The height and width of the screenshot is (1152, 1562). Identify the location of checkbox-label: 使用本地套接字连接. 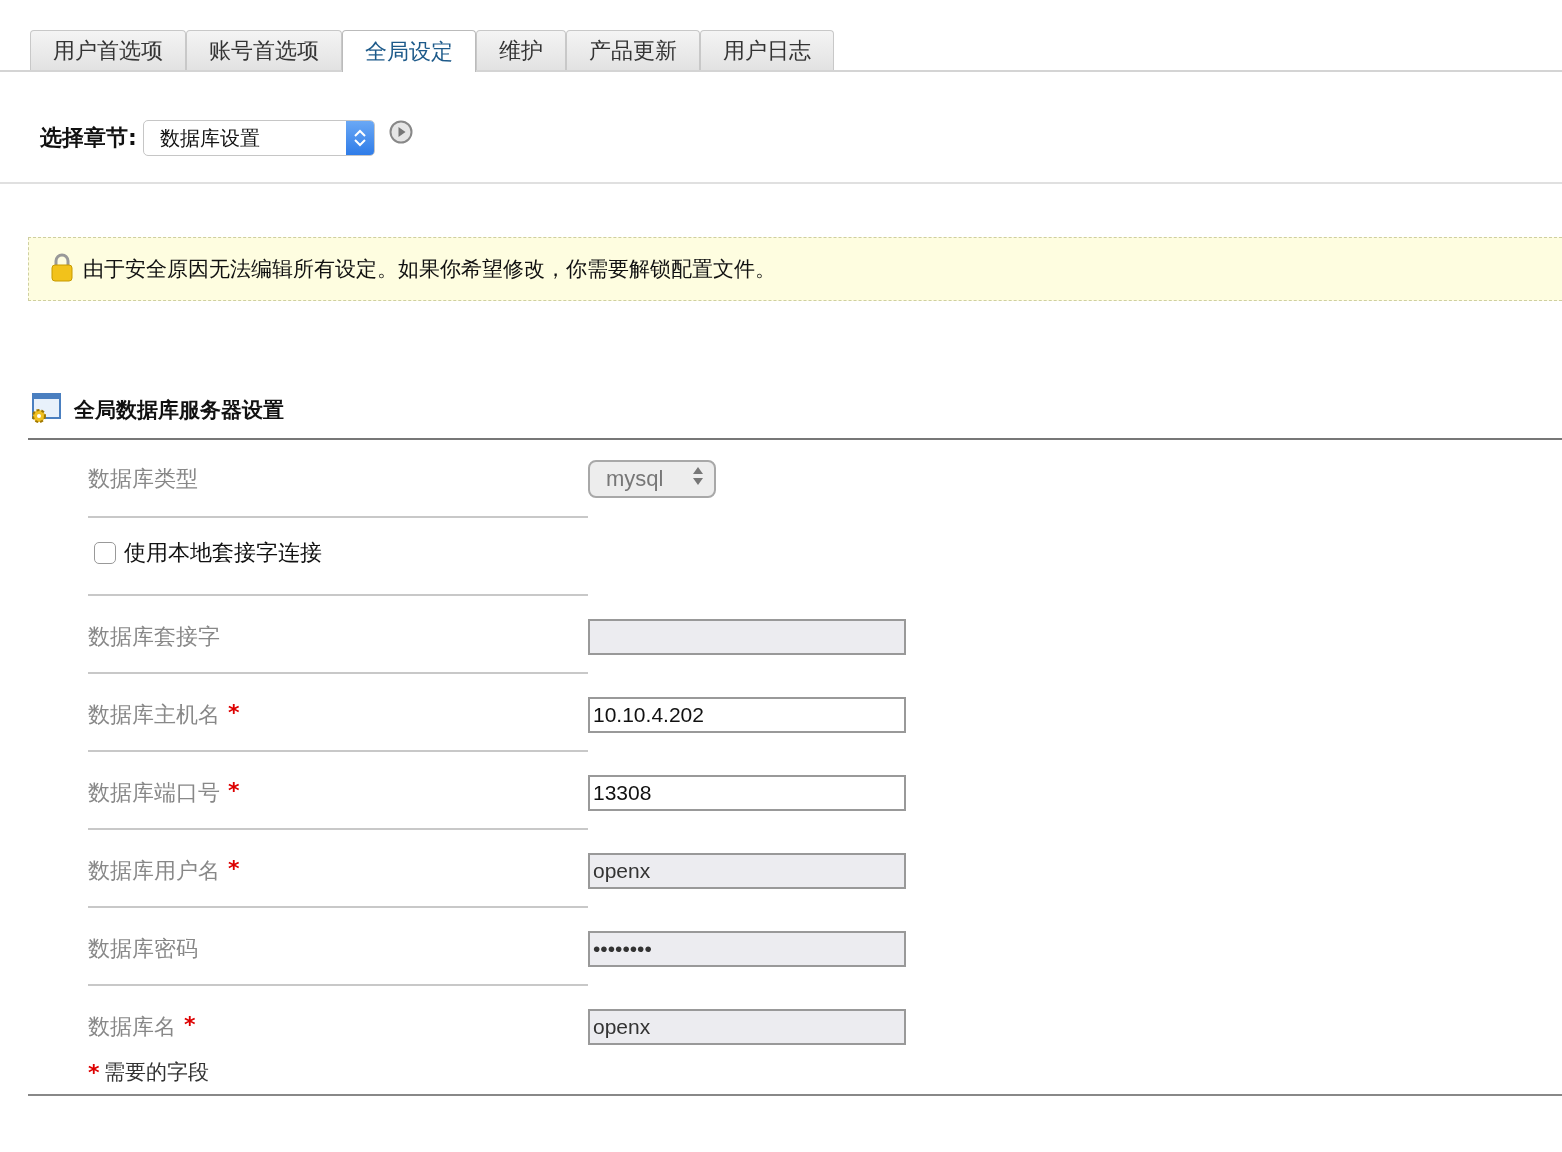
(223, 553).